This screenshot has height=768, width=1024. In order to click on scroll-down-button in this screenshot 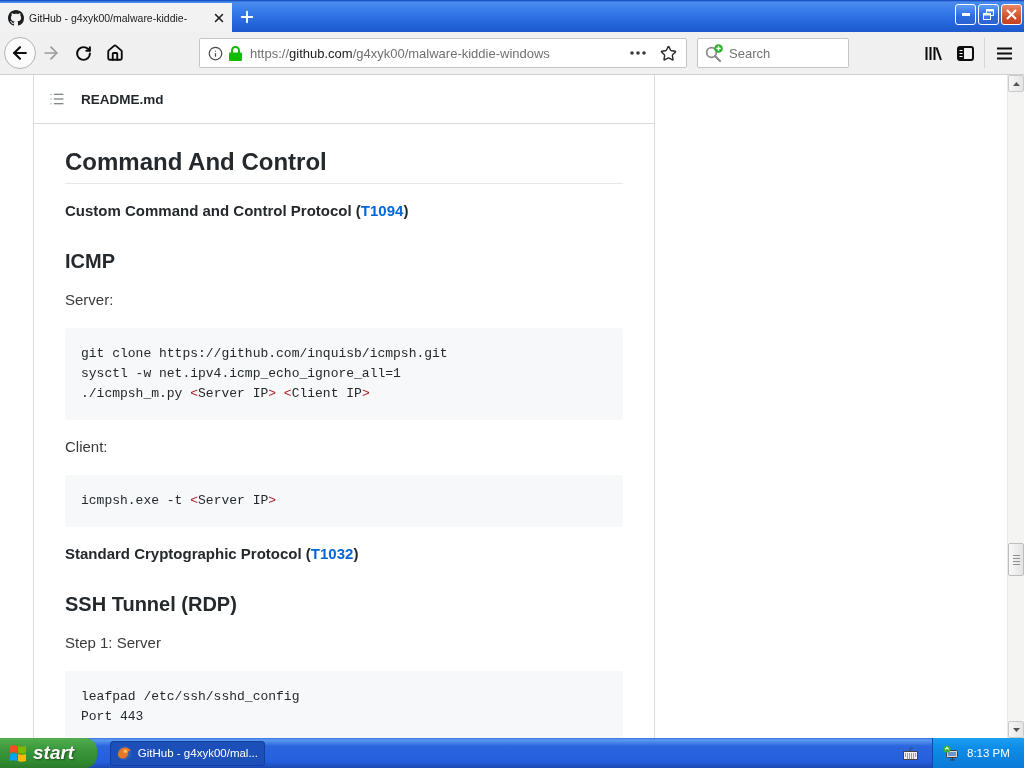, I will do `click(1016, 729)`.